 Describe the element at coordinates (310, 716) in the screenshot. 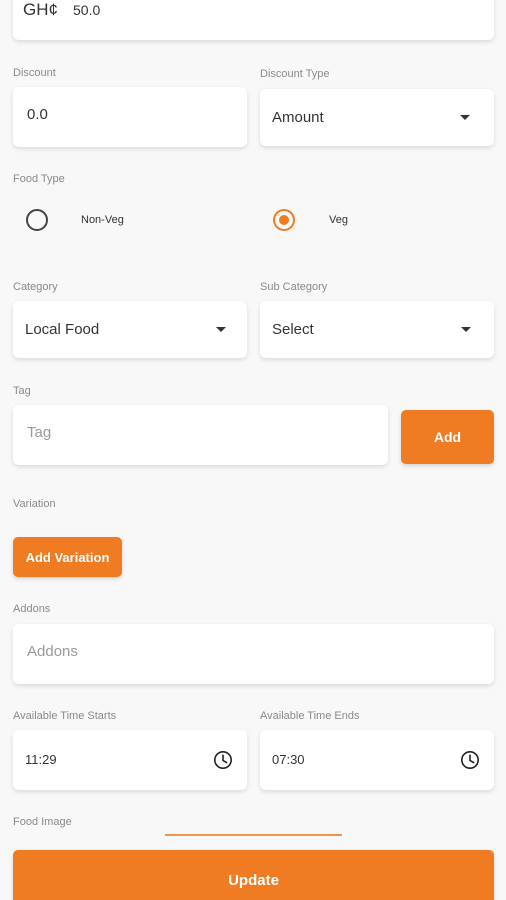

I see `time-end-label: Available Time Ends` at that location.